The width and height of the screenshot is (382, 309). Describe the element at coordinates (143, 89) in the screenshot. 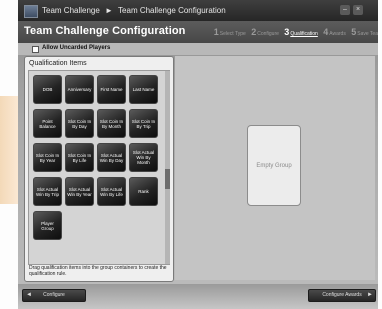

I see `qualification-item: Last Name` at that location.